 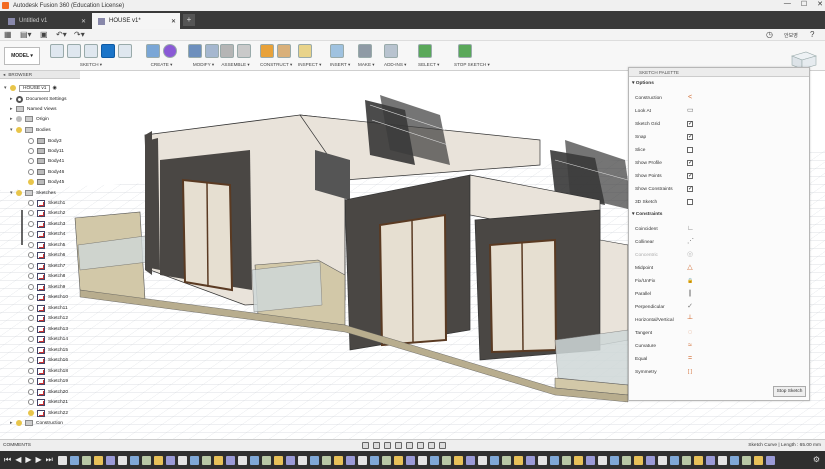 What do you see at coordinates (48, 381) in the screenshot?
I see `browser-item-sketch: Sketch19` at bounding box center [48, 381].